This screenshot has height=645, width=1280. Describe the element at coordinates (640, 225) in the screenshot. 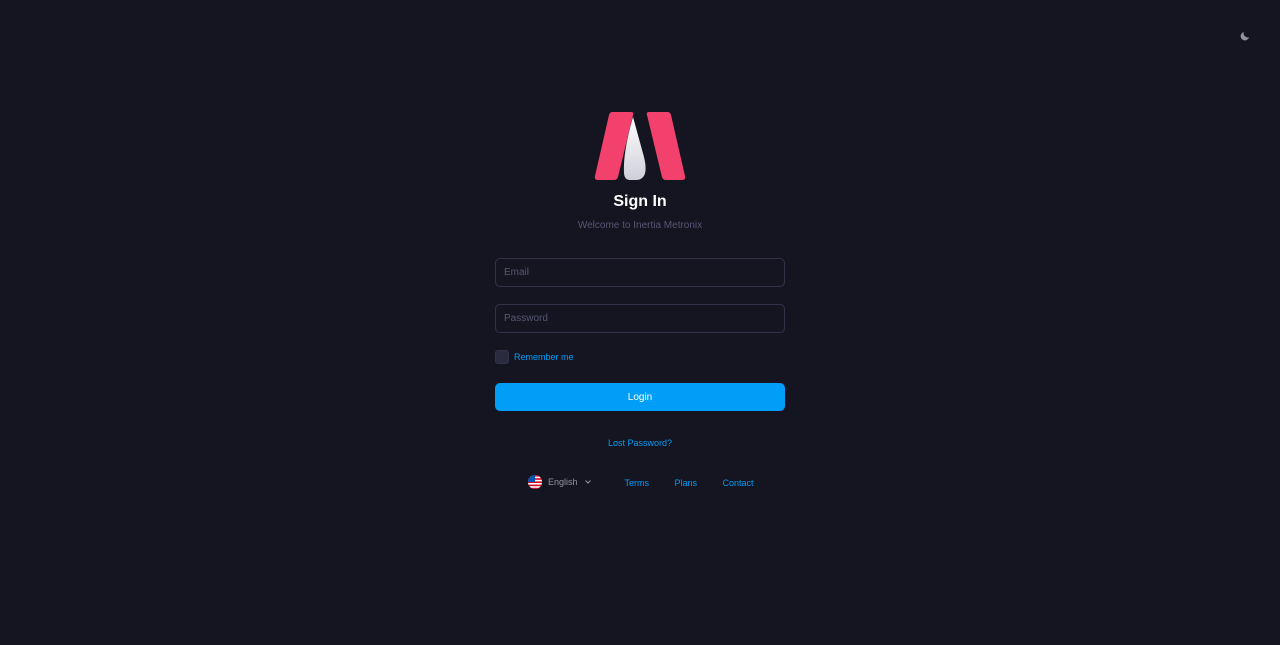

I see `page-subtitle: Welcome to Inertia Metronix` at that location.